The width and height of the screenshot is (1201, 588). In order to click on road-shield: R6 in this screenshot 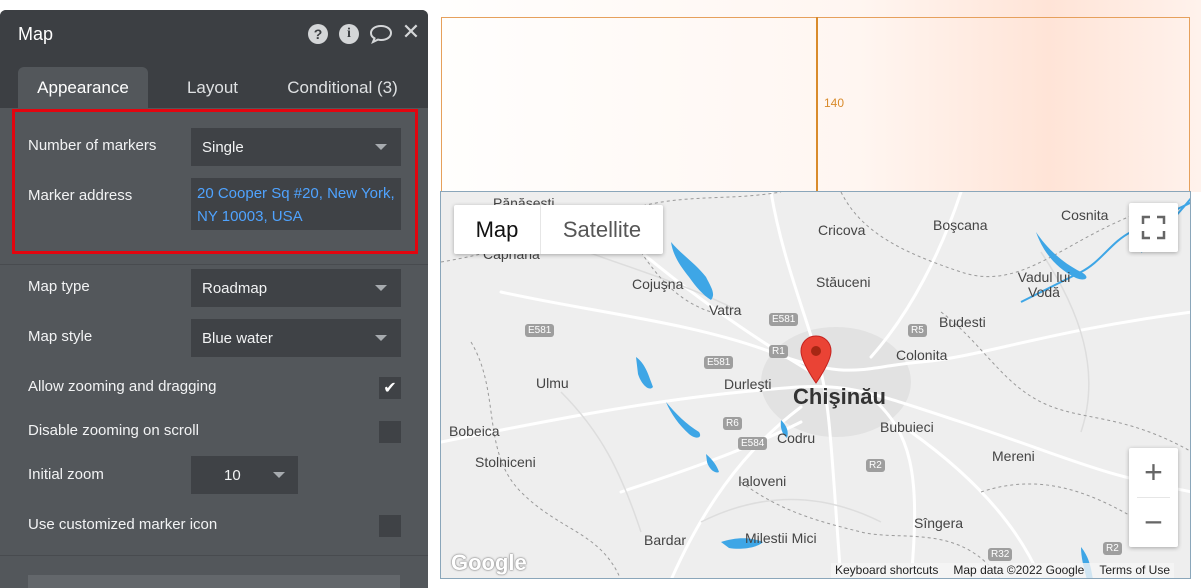, I will do `click(732, 423)`.